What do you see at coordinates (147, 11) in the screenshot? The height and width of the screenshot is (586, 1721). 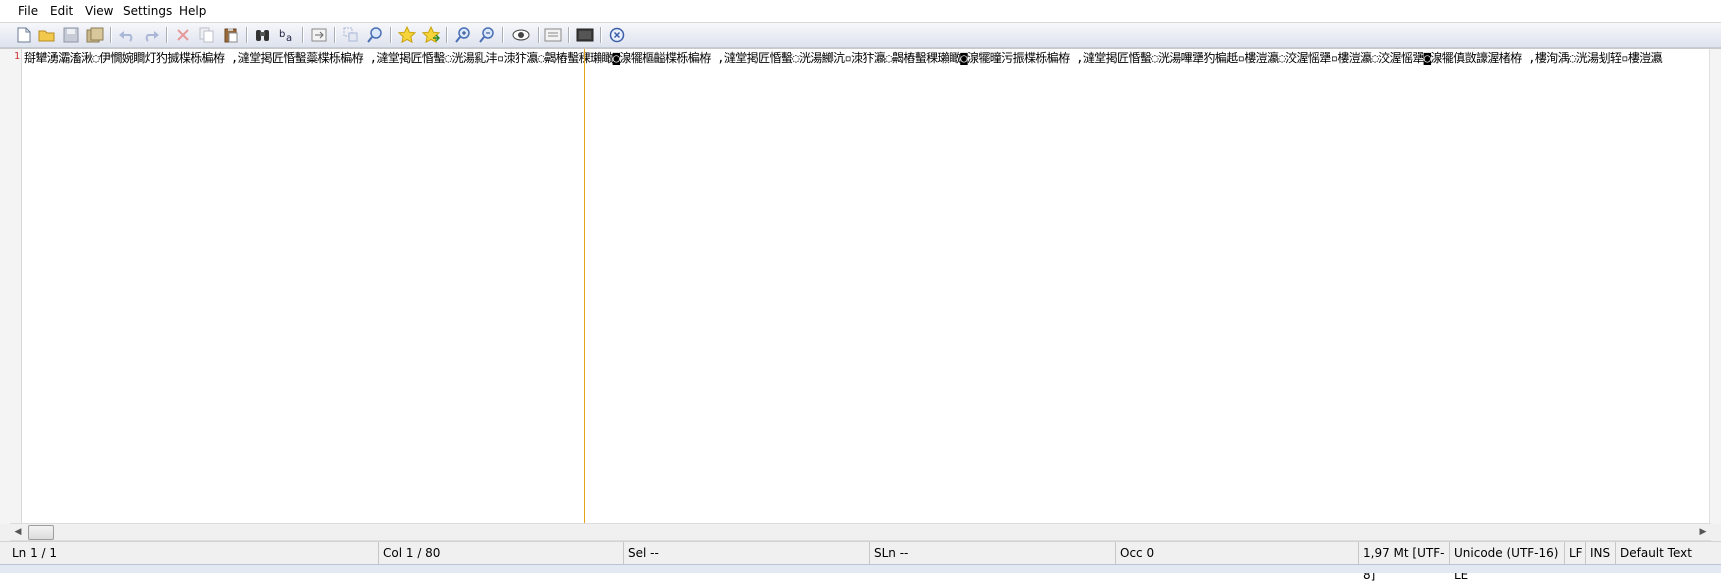 I see `menu-settings: Settings` at bounding box center [147, 11].